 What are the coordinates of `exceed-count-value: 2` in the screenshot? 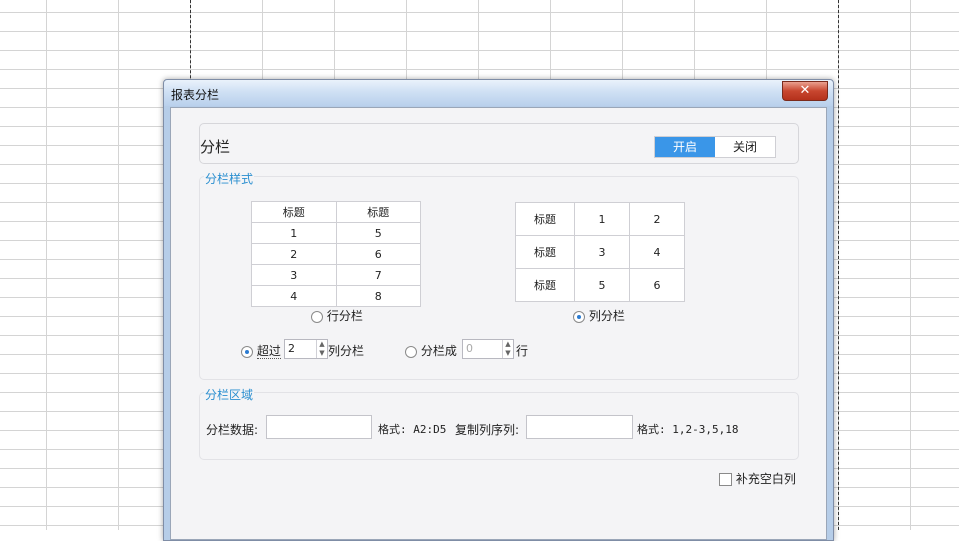 It's located at (291, 348).